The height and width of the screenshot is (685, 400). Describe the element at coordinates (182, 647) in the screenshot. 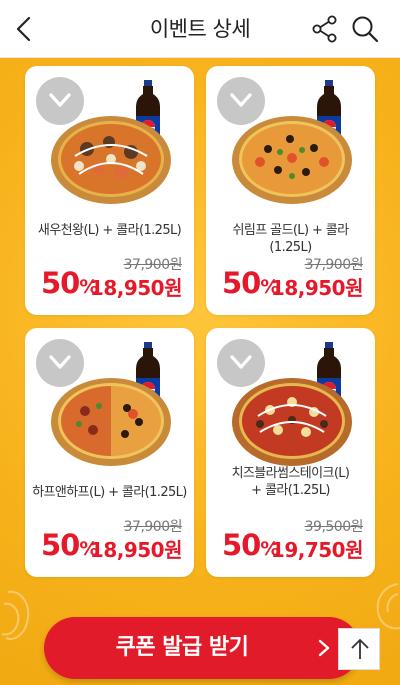

I see `coupon-button-label: 쿠폰 발급 받기` at that location.